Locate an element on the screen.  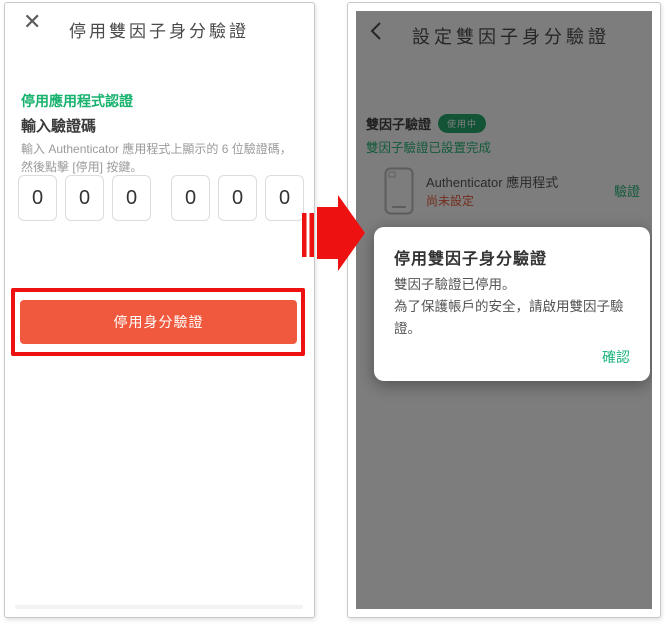
close-icon: ✕ is located at coordinates (32, 22).